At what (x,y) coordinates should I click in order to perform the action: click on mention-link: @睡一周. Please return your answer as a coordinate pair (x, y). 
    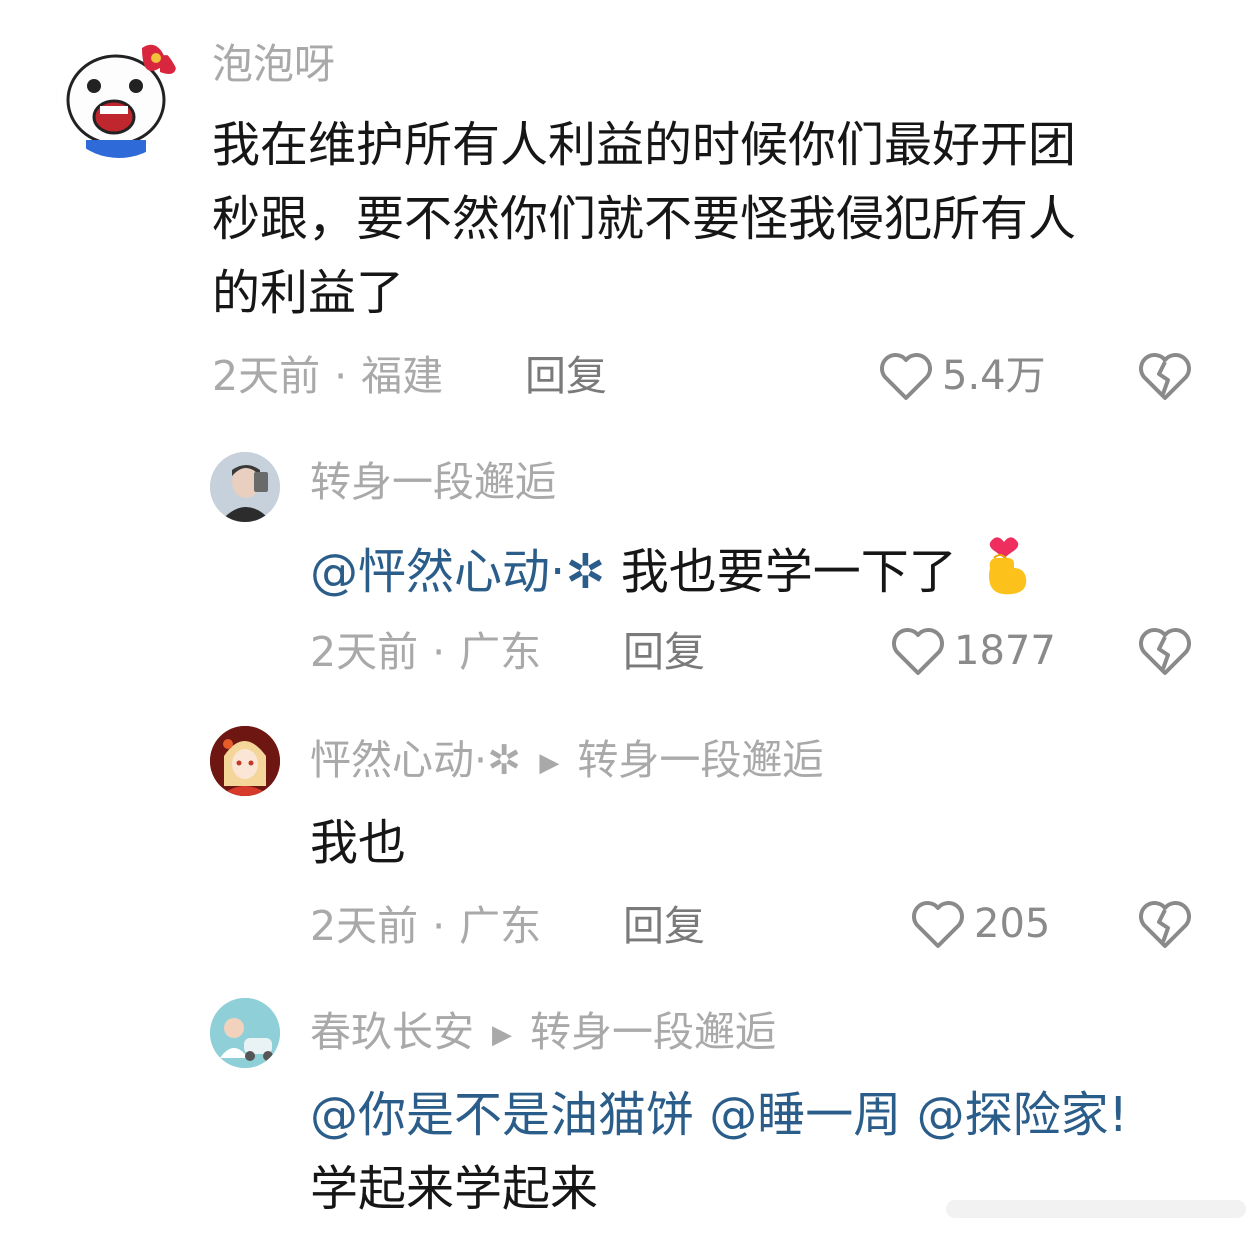
    Looking at the image, I should click on (805, 1115).